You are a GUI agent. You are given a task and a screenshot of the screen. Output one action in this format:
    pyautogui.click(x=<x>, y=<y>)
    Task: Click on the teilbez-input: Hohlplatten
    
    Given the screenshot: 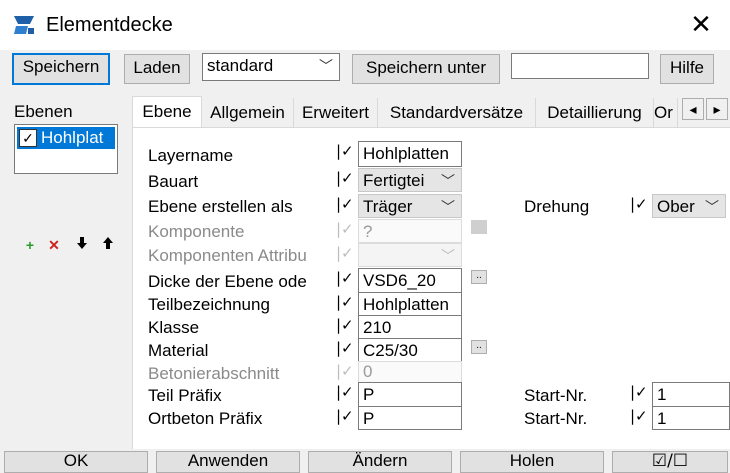 What is the action you would take?
    pyautogui.click(x=410, y=304)
    